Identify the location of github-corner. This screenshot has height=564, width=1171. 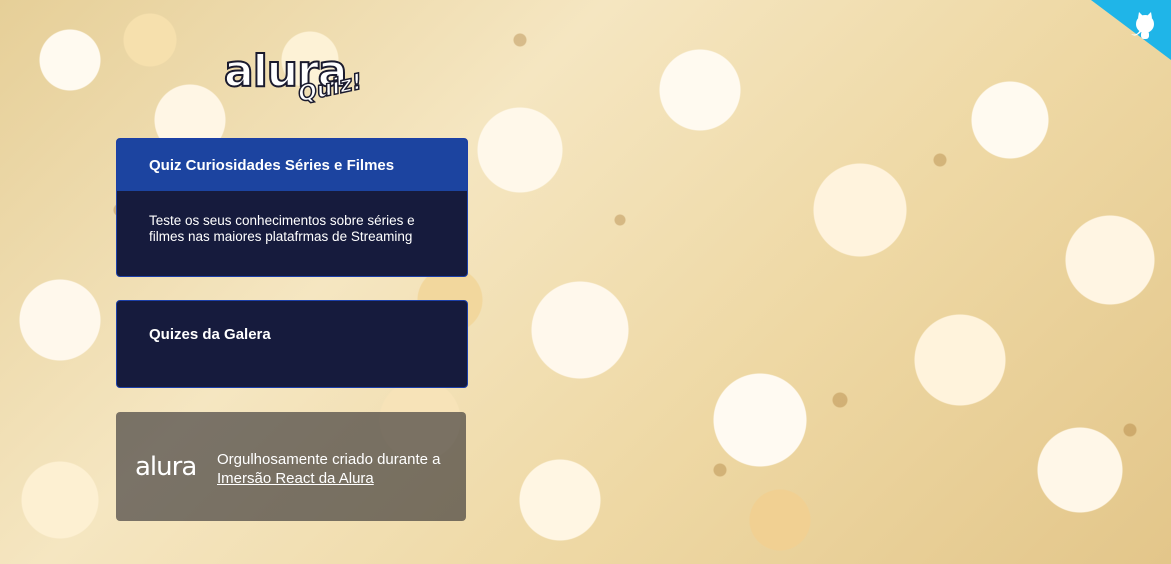
(1131, 30).